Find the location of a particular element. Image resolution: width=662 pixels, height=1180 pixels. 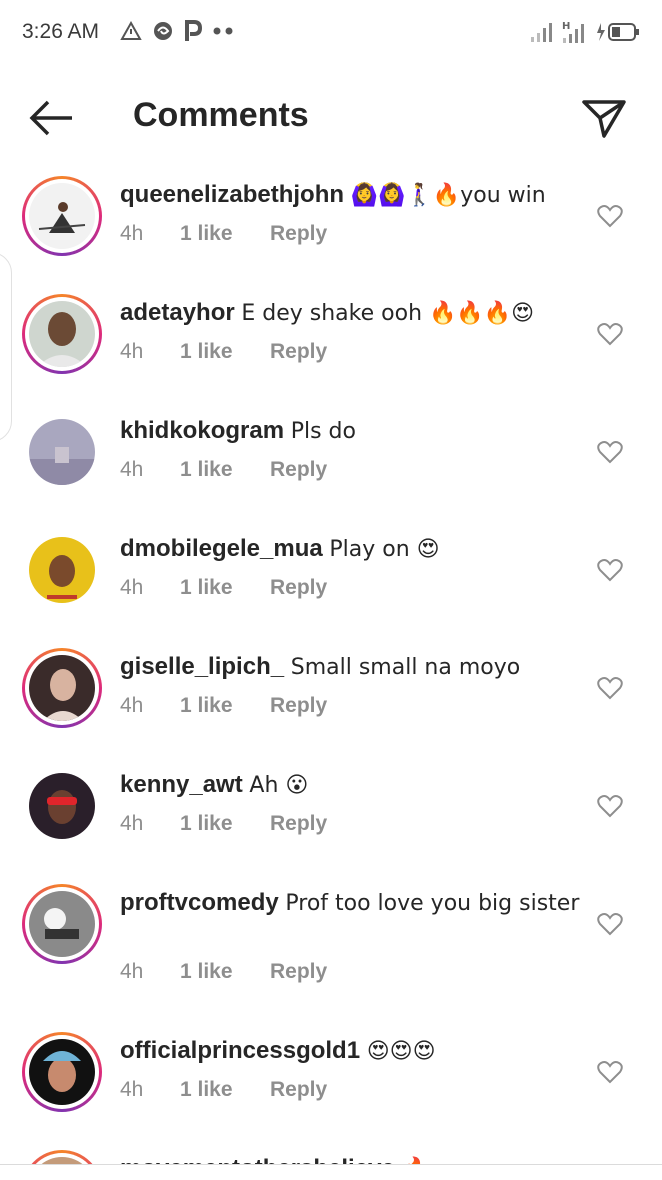

comment-username: khidkokogram is located at coordinates (202, 430).